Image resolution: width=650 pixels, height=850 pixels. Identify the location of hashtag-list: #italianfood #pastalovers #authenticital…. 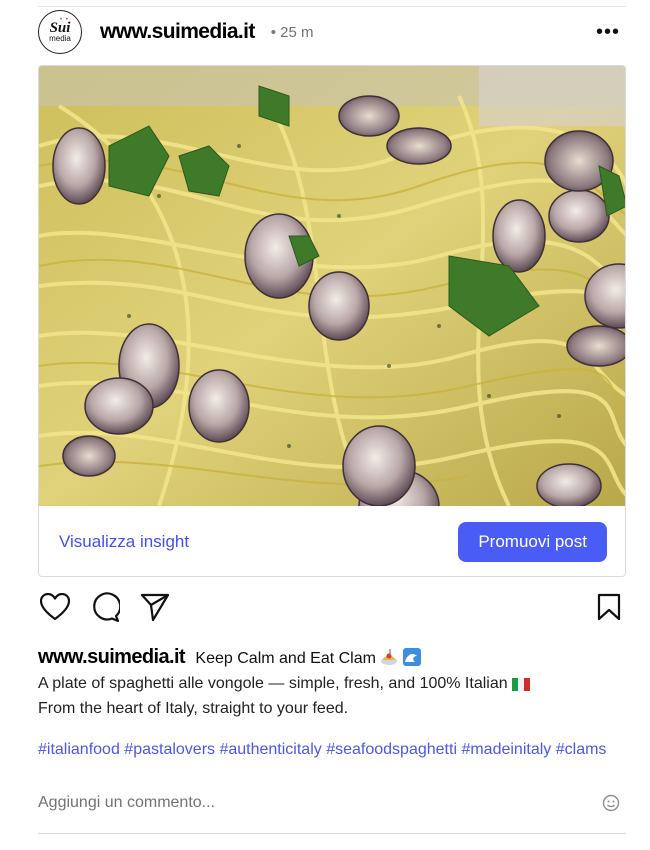
(328, 750).